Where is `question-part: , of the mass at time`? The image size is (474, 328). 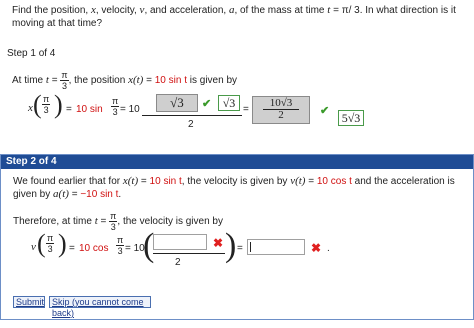 question-part: , of the mass at time is located at coordinates (281, 10).